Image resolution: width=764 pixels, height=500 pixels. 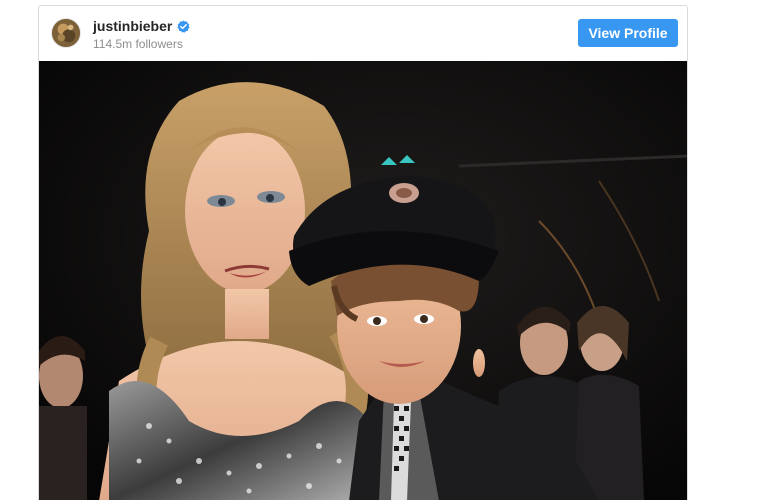 I want to click on avatar, so click(x=66, y=33).